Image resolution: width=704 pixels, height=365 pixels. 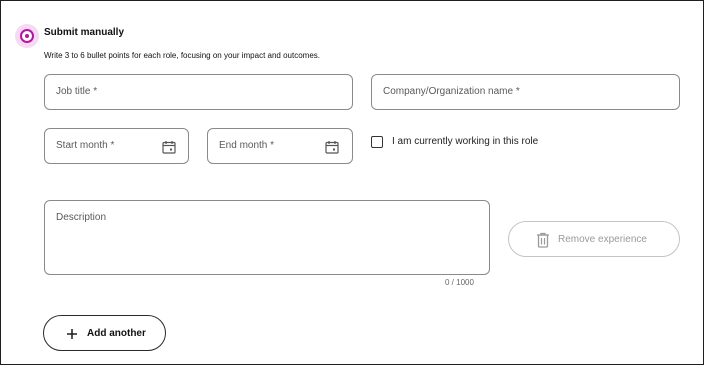 I want to click on job-title-input: Job title *, so click(x=198, y=92).